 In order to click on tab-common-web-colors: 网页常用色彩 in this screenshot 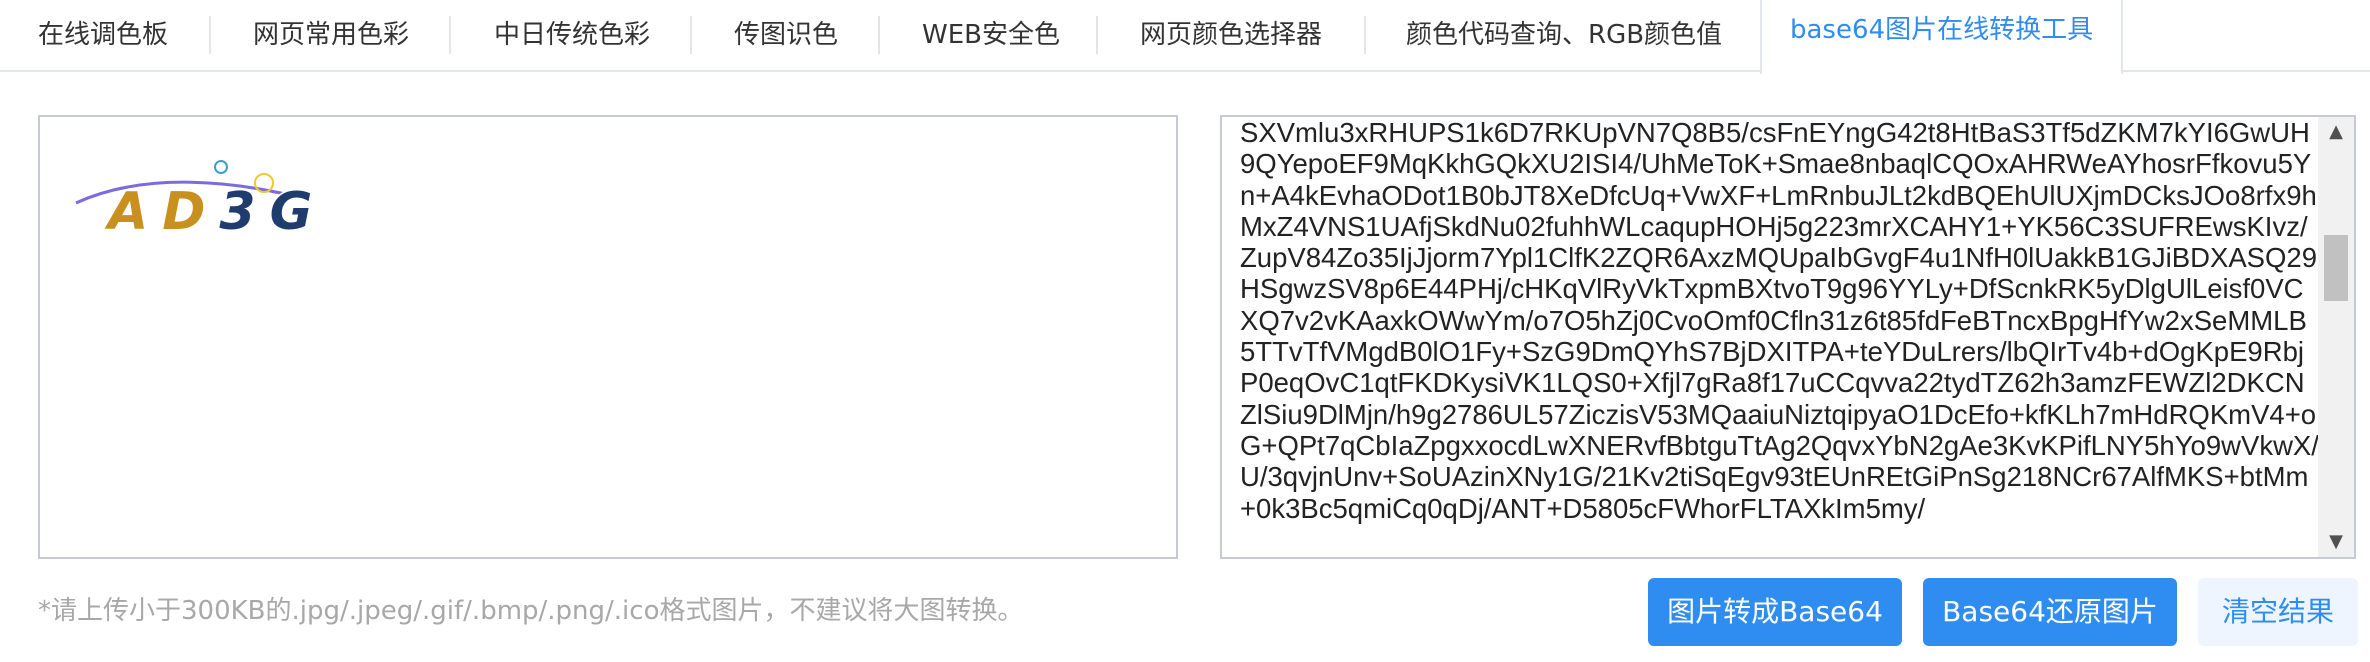, I will do `click(331, 35)`.